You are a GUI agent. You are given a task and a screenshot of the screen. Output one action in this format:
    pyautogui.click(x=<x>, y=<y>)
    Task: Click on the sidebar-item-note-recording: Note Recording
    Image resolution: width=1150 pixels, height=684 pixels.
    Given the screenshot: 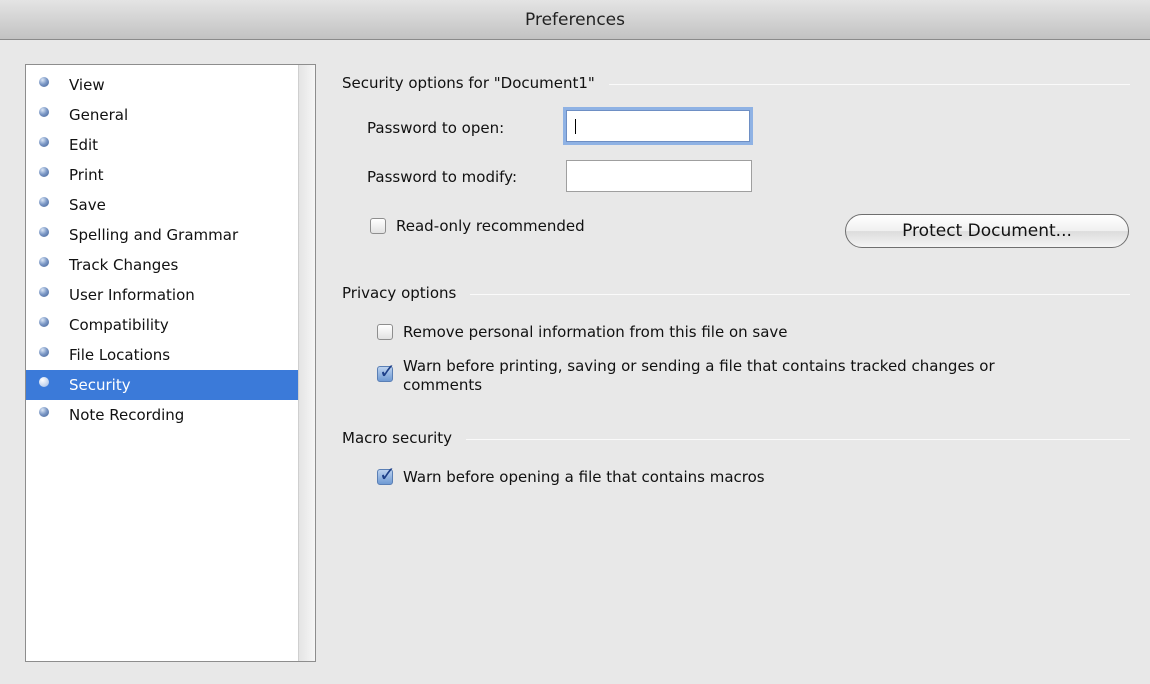 What is the action you would take?
    pyautogui.click(x=162, y=415)
    